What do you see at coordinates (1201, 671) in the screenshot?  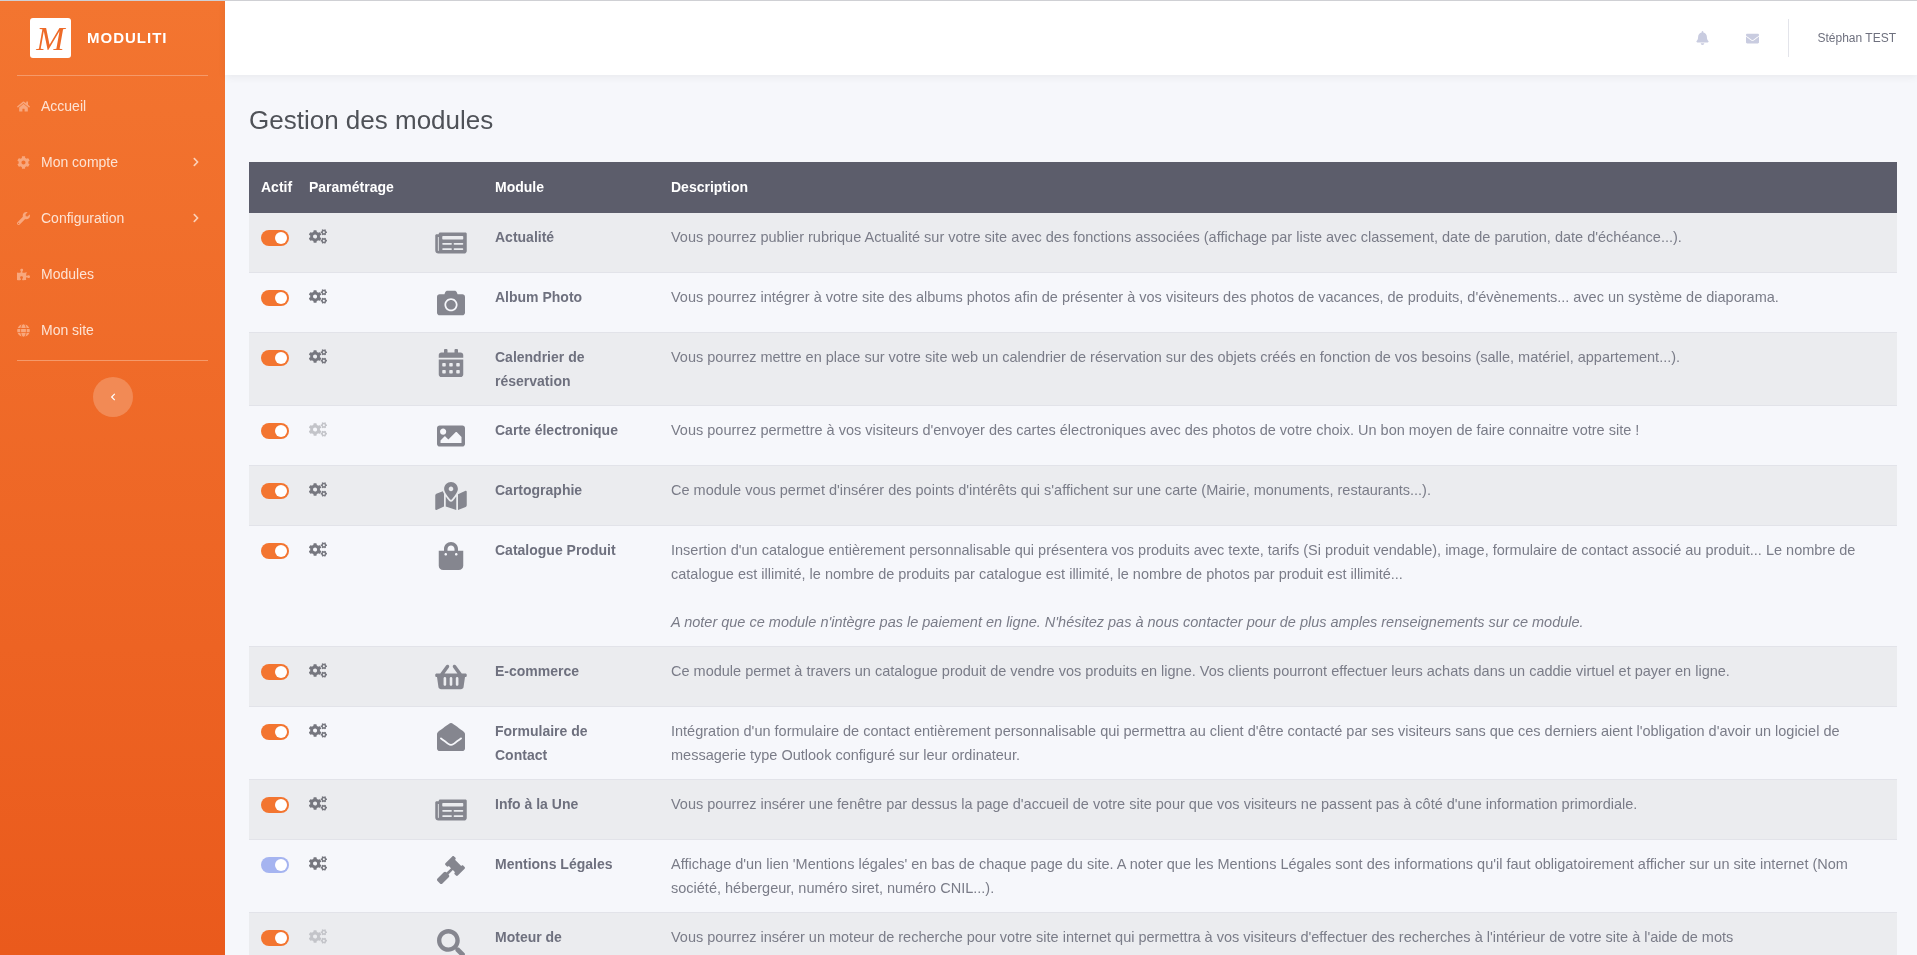 I see `module-description: Ce module permet à travers un catalogue produit de vendre vos produits en ligne. Vos clients pourront effectuer leurs achats dans un caddie virtuel et payer en ligne.` at bounding box center [1201, 671].